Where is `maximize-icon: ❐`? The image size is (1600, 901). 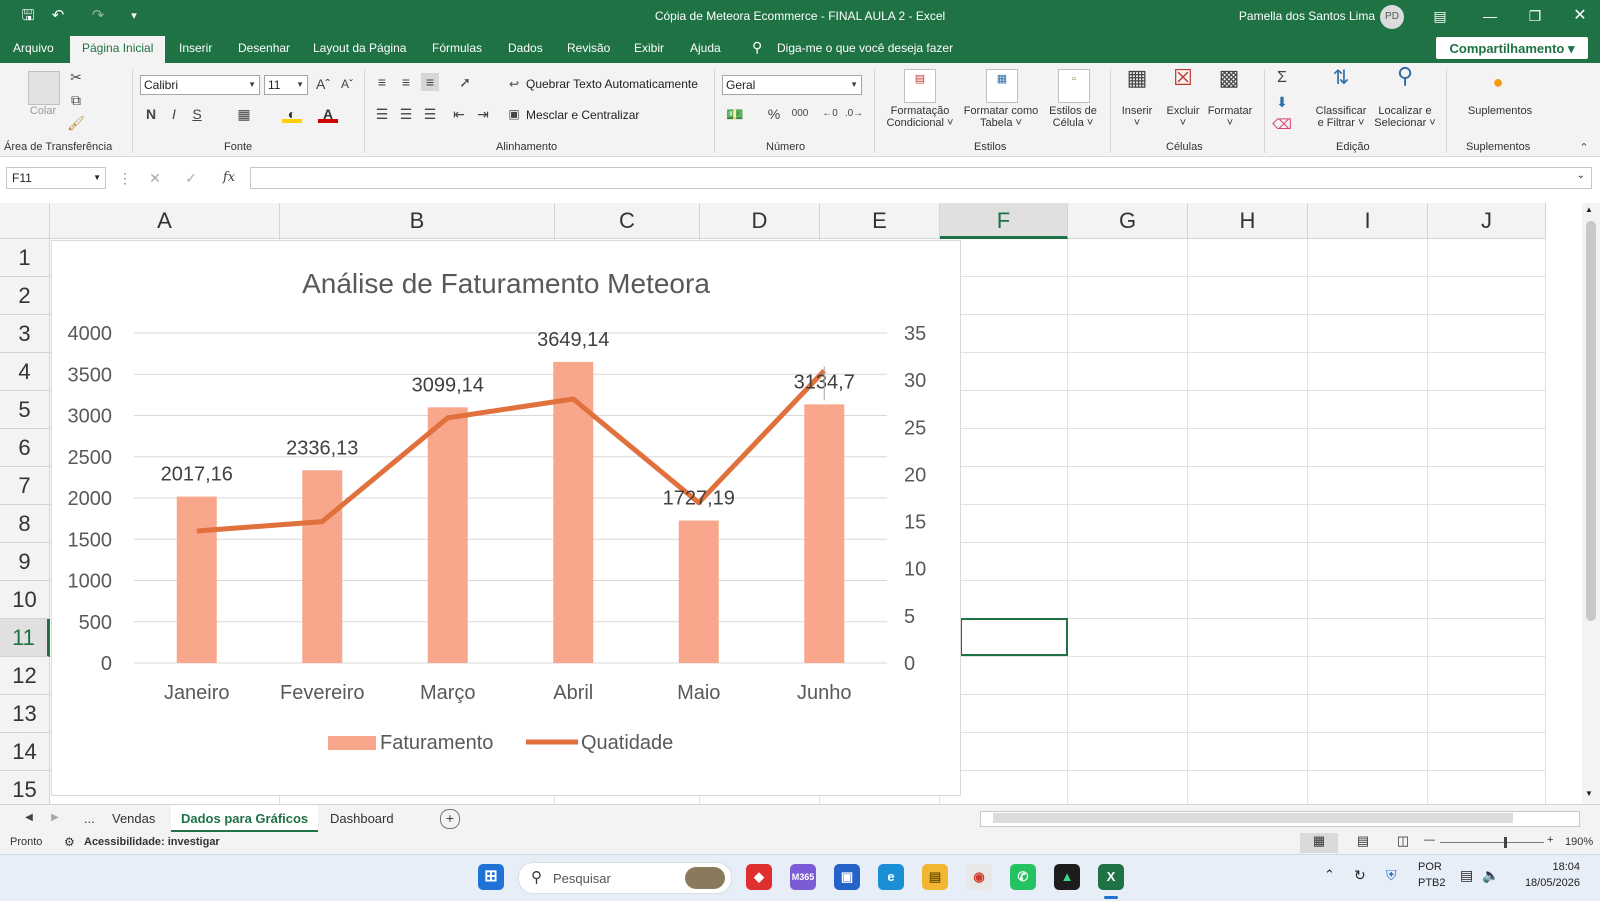
maximize-icon: ❐ is located at coordinates (1535, 16).